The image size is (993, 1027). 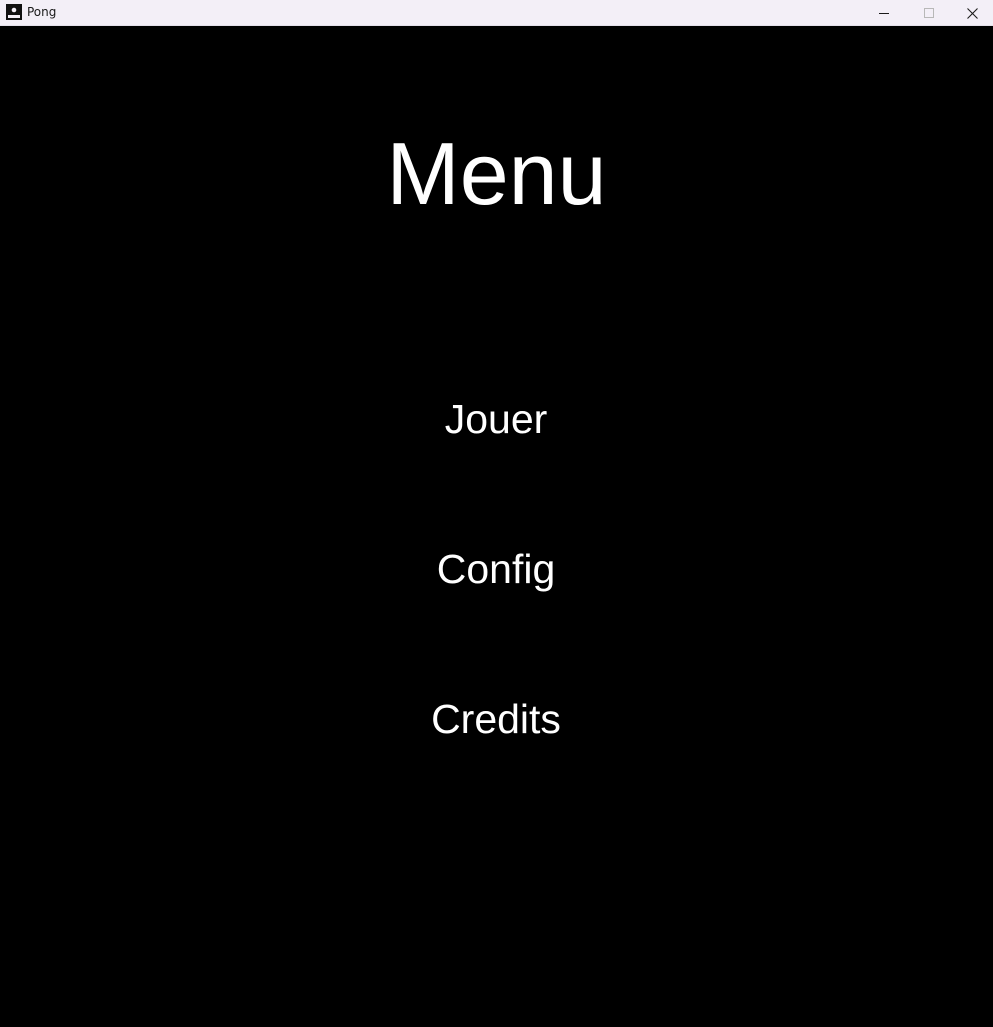 I want to click on pong-app-icon, so click(x=14, y=12).